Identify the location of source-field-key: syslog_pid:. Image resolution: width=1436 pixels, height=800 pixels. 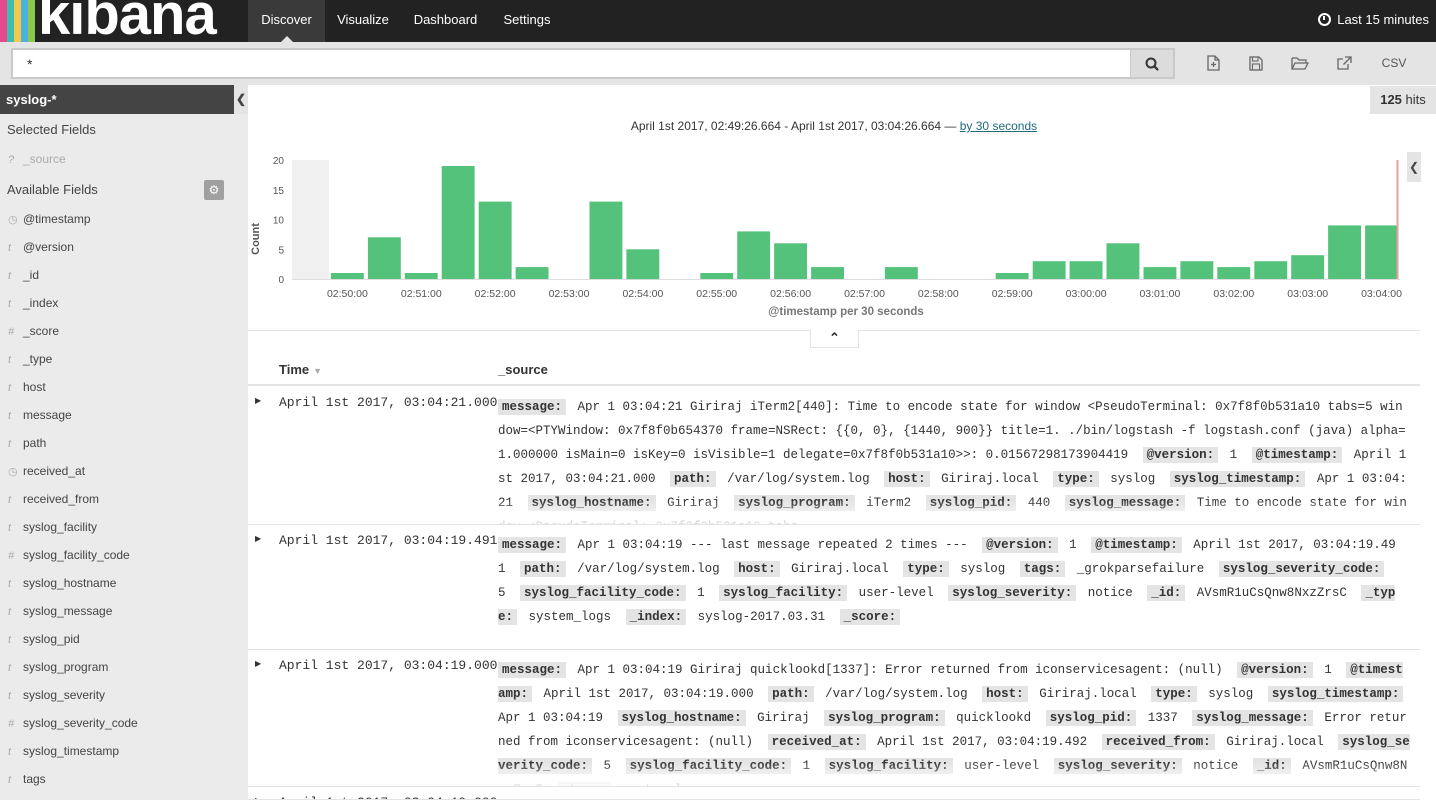
(1091, 718).